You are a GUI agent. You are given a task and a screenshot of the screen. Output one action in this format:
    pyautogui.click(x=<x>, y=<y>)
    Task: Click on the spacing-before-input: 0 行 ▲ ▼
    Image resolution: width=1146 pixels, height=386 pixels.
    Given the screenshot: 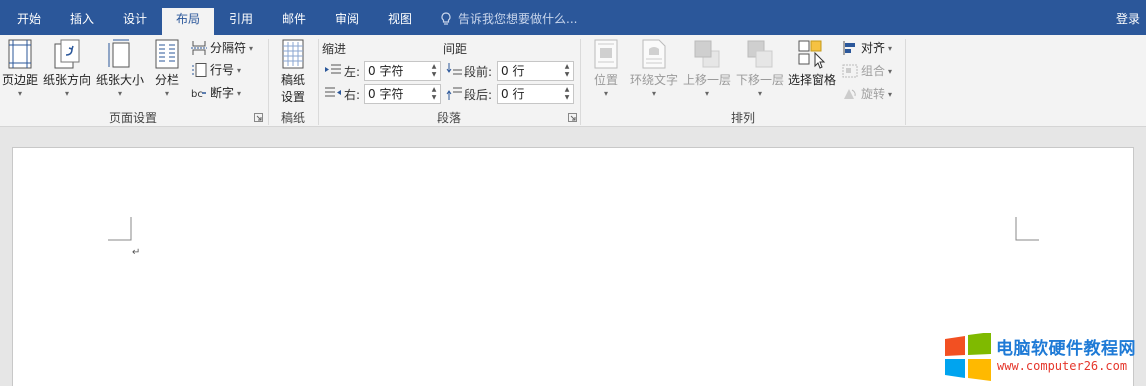 What is the action you would take?
    pyautogui.click(x=535, y=71)
    